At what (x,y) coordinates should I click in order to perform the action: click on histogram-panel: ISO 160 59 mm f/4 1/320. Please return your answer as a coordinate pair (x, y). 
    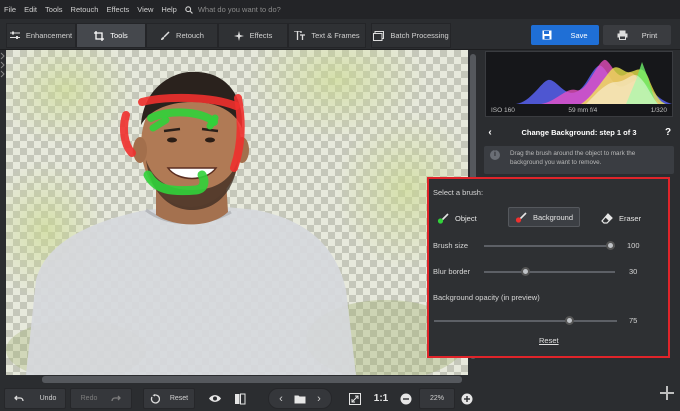
    Looking at the image, I should click on (579, 84).